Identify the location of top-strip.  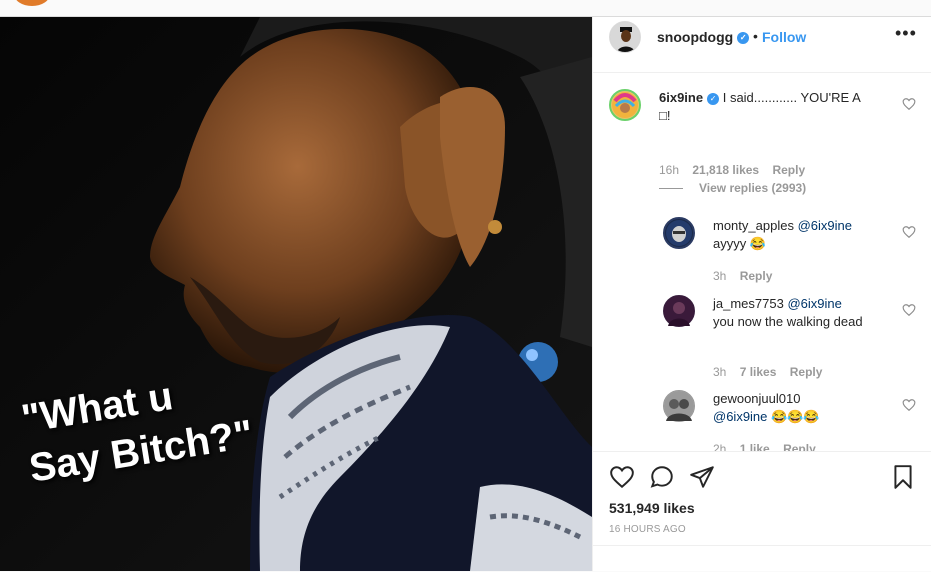
(465, 8).